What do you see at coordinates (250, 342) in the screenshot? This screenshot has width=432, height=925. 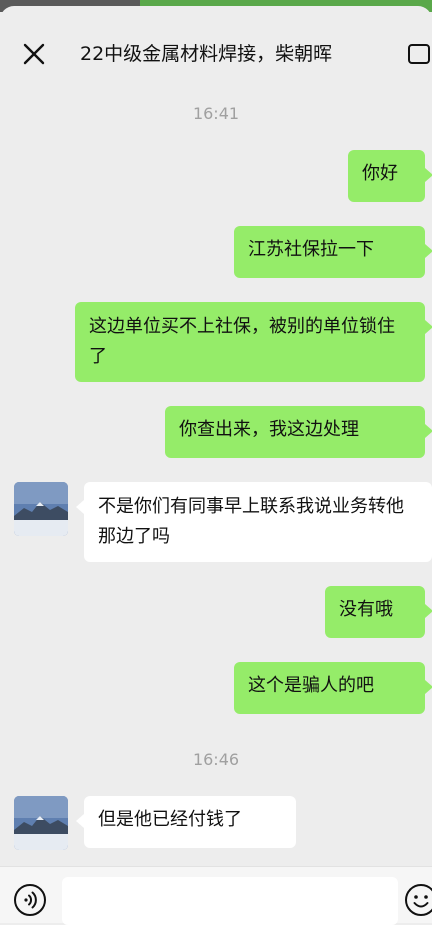 I see `message-bubble-outgoing: 这边单位买不上社保，被别的单位锁住了` at bounding box center [250, 342].